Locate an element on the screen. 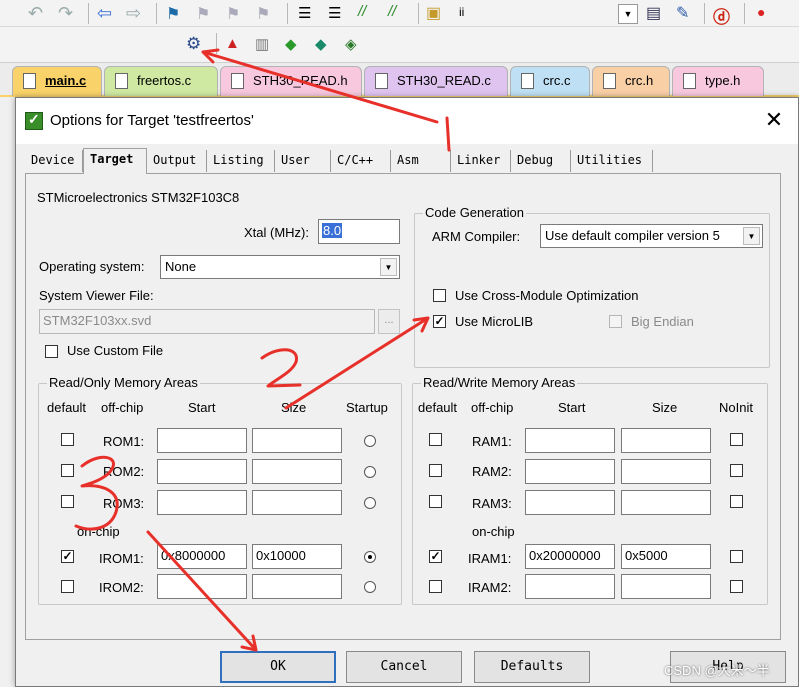 The image size is (799, 687). ram3-noinit-checkbox is located at coordinates (736, 501).